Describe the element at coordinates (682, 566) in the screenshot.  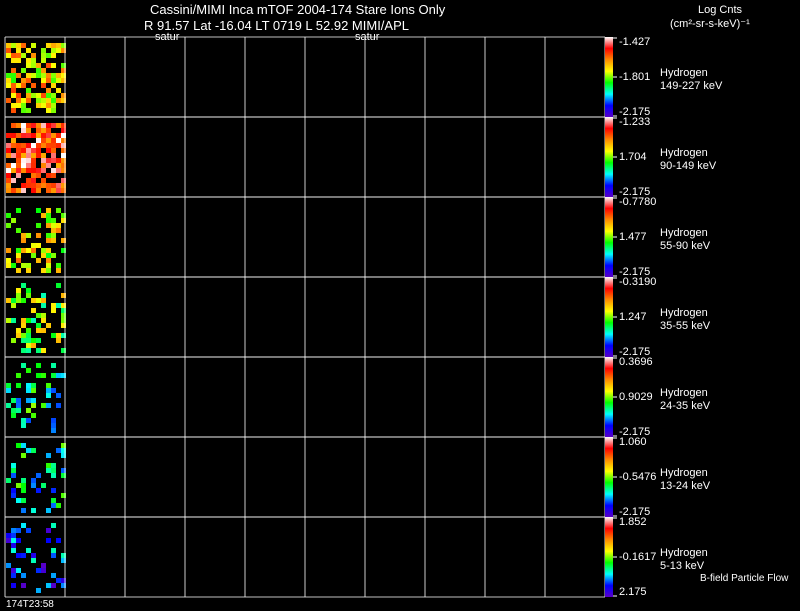
I see `energy-range-label: 5-13 keV` at that location.